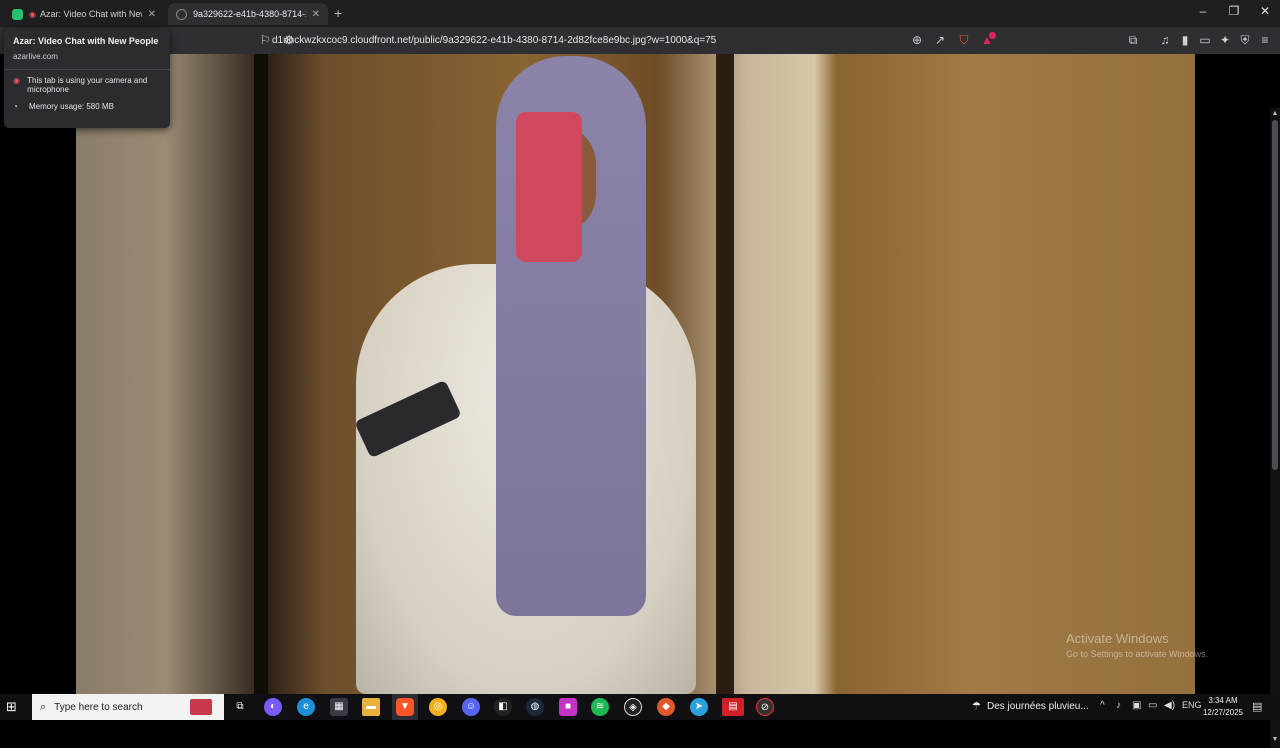  Describe the element at coordinates (201, 707) in the screenshot. I see `calendar-highlight-icon` at that location.